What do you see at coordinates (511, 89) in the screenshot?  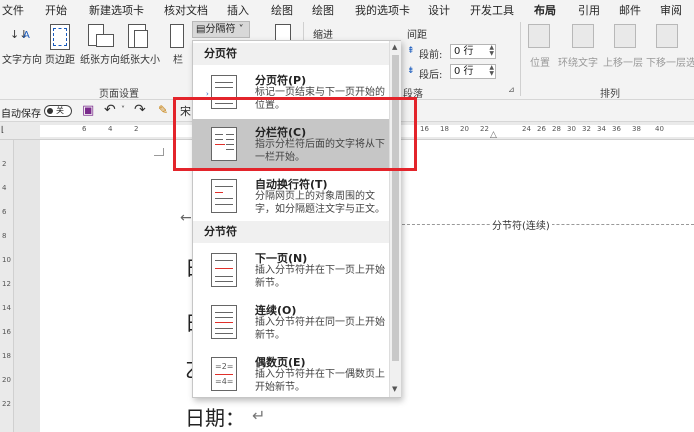 I see `dialog-launcher-icon: ⊿` at bounding box center [511, 89].